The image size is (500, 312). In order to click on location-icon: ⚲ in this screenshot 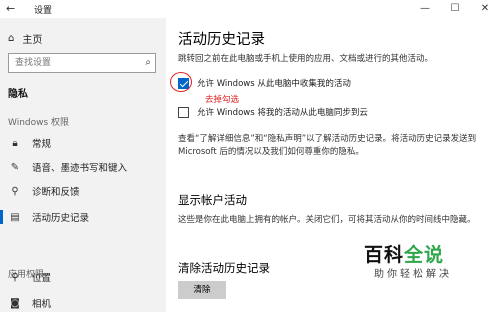, I will do `click(15, 277)`.